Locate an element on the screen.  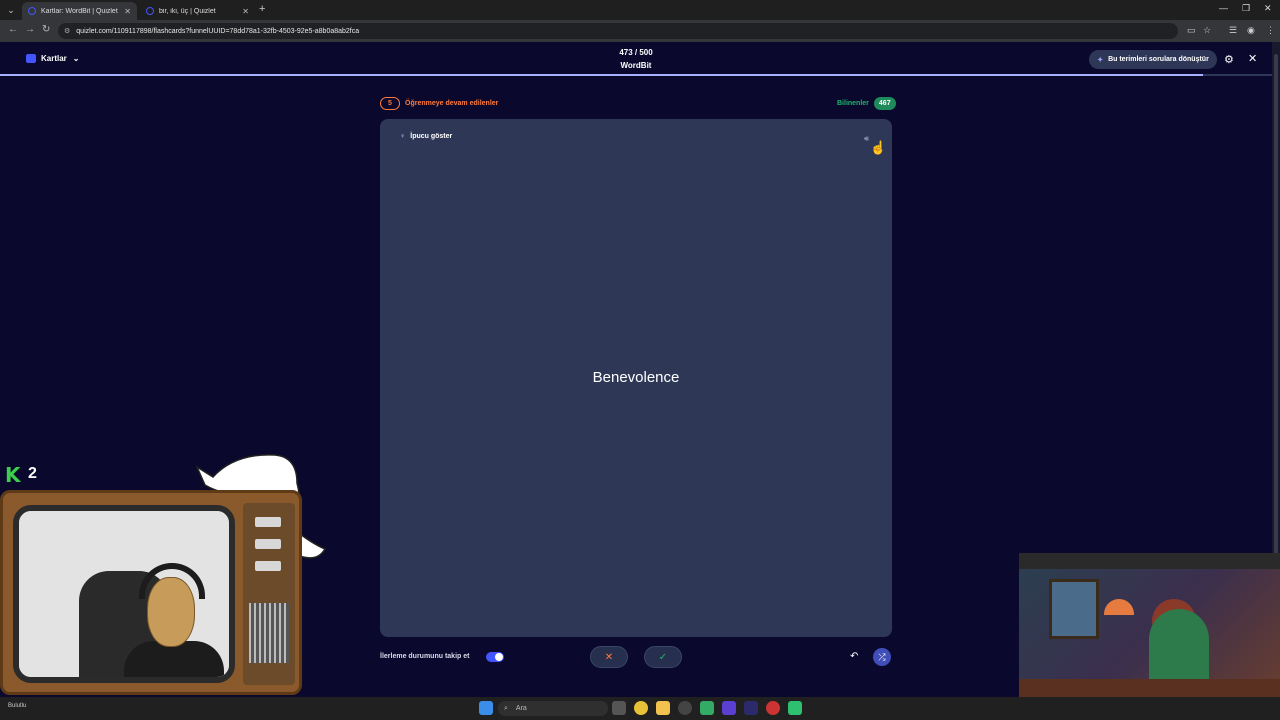
hockey-mask-icon is located at coordinates (171, 612).